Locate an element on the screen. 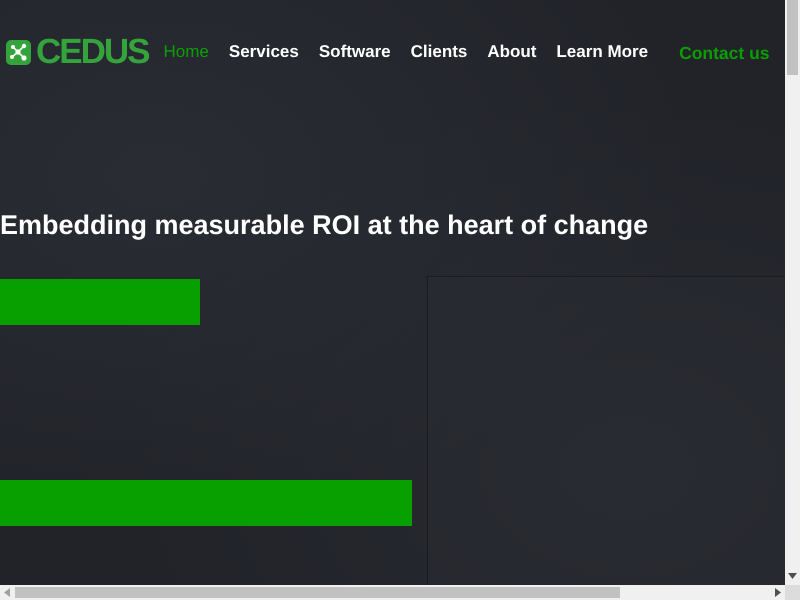 Image resolution: width=800 pixels, height=600 pixels. nav-link: Clients is located at coordinates (439, 52).